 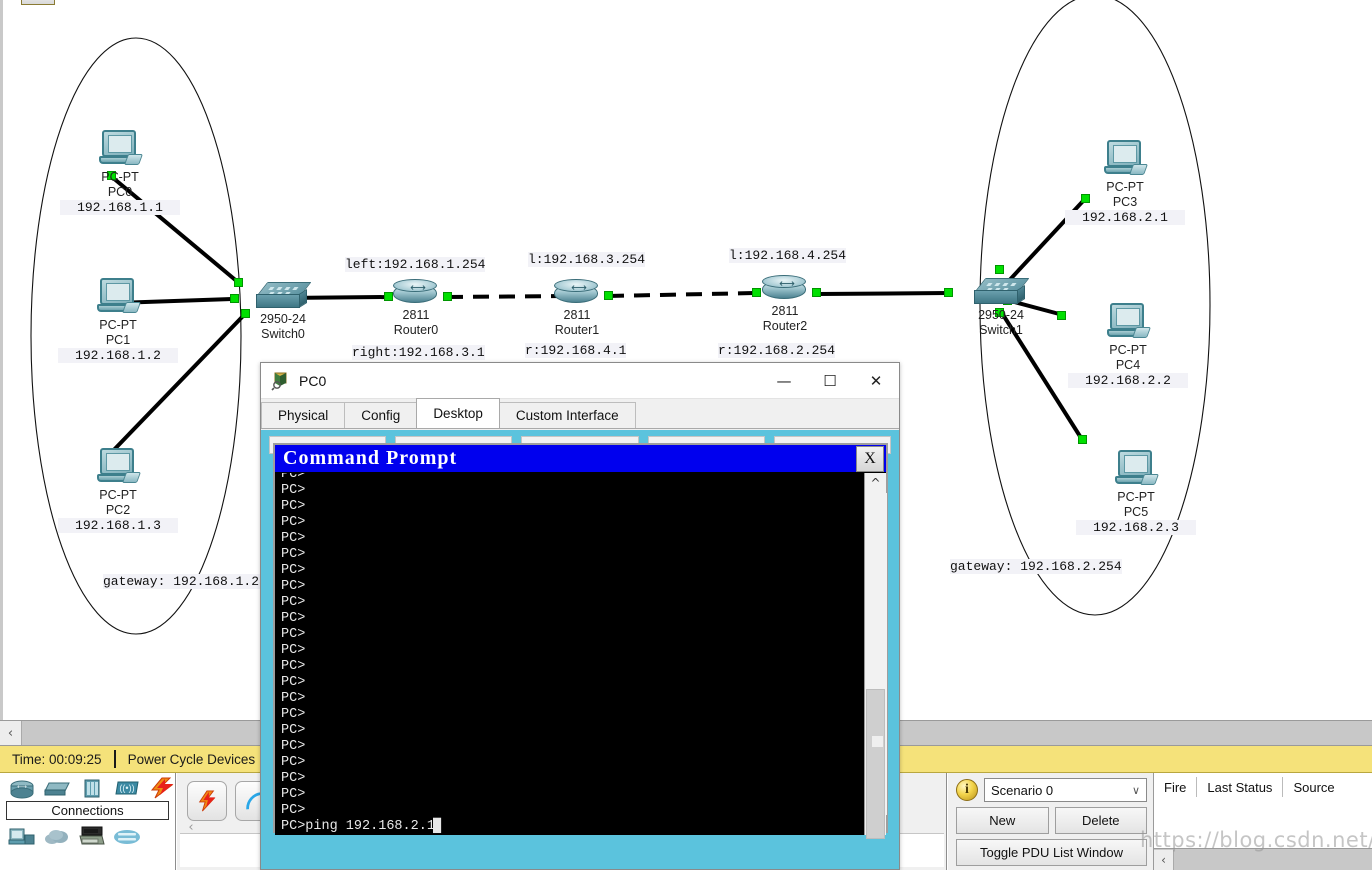 What do you see at coordinates (567, 415) in the screenshot?
I see `tab-custom-interface: Custom Interface` at bounding box center [567, 415].